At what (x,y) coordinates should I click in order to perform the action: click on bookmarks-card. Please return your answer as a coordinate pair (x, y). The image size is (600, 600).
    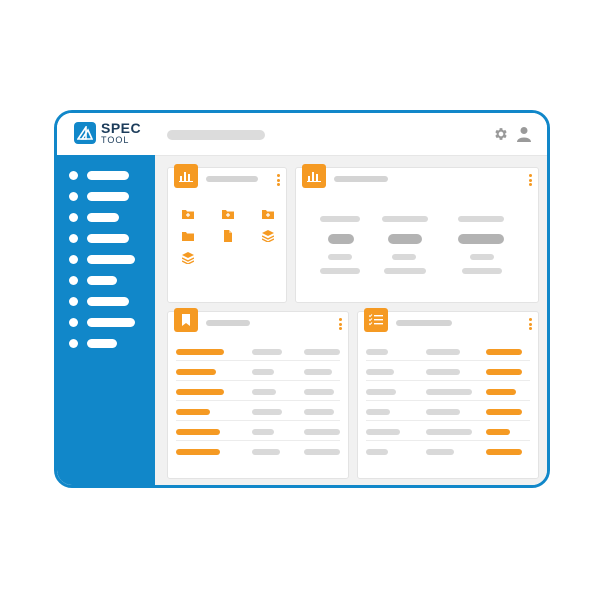
    Looking at the image, I should click on (258, 393).